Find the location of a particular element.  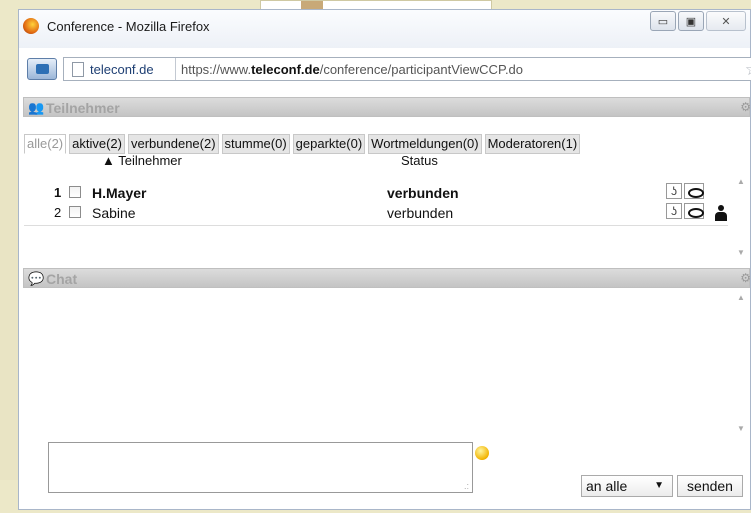

column-participant: ▲ Teilnehmer is located at coordinates (142, 160).